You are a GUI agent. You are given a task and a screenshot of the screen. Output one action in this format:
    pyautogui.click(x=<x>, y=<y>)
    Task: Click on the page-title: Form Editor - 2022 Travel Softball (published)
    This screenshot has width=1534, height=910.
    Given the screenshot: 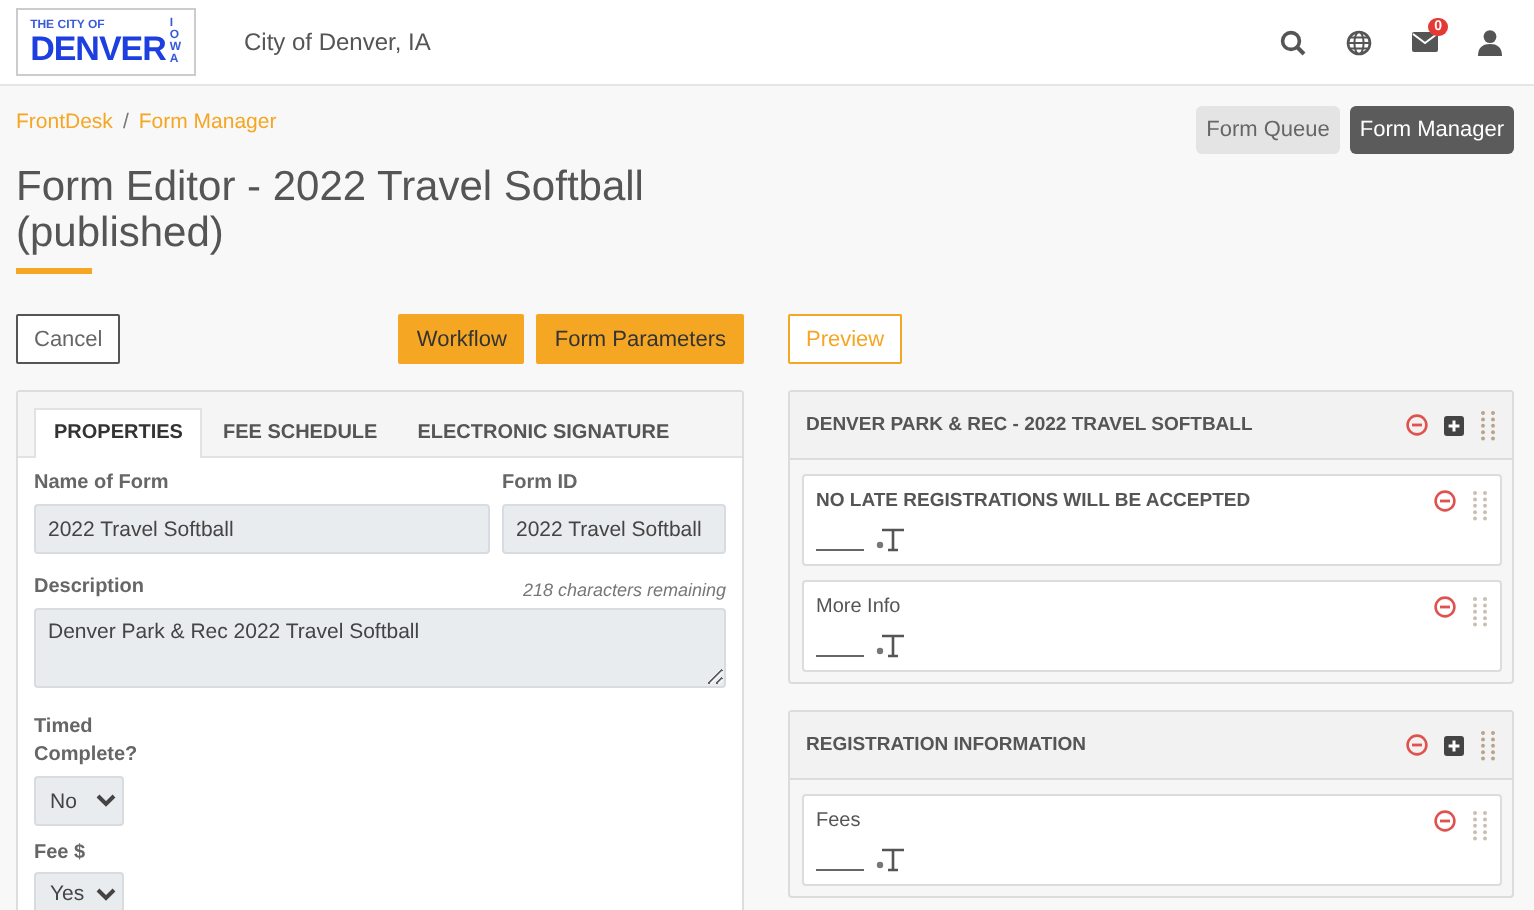 What is the action you would take?
    pyautogui.click(x=331, y=210)
    